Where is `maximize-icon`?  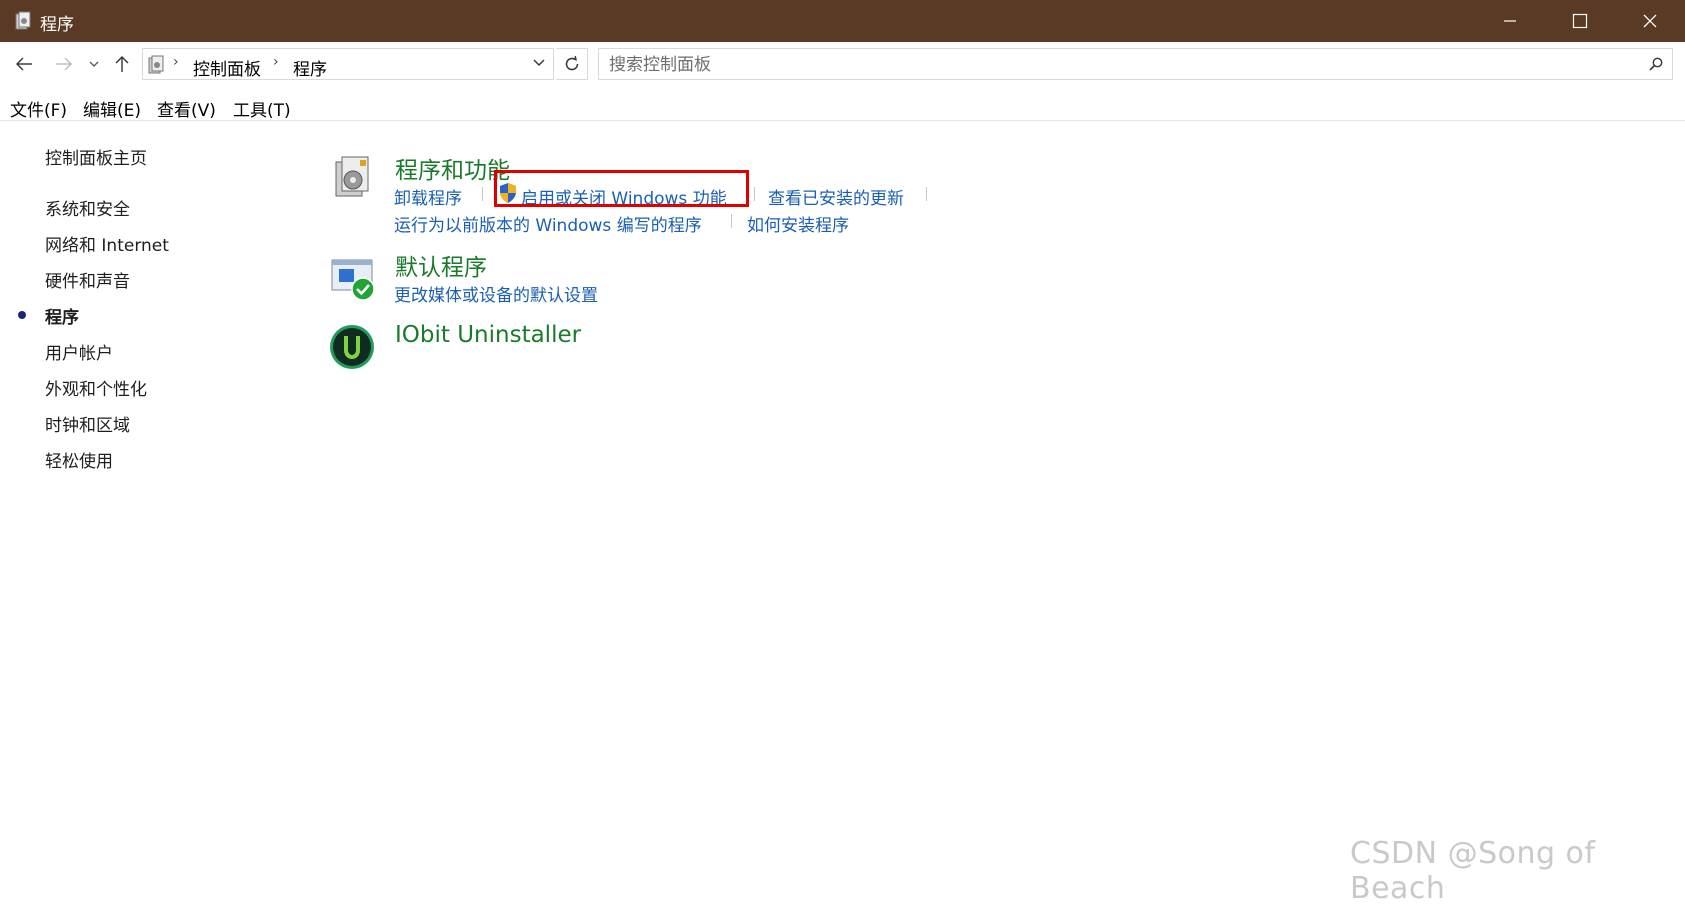
maximize-icon is located at coordinates (1580, 21).